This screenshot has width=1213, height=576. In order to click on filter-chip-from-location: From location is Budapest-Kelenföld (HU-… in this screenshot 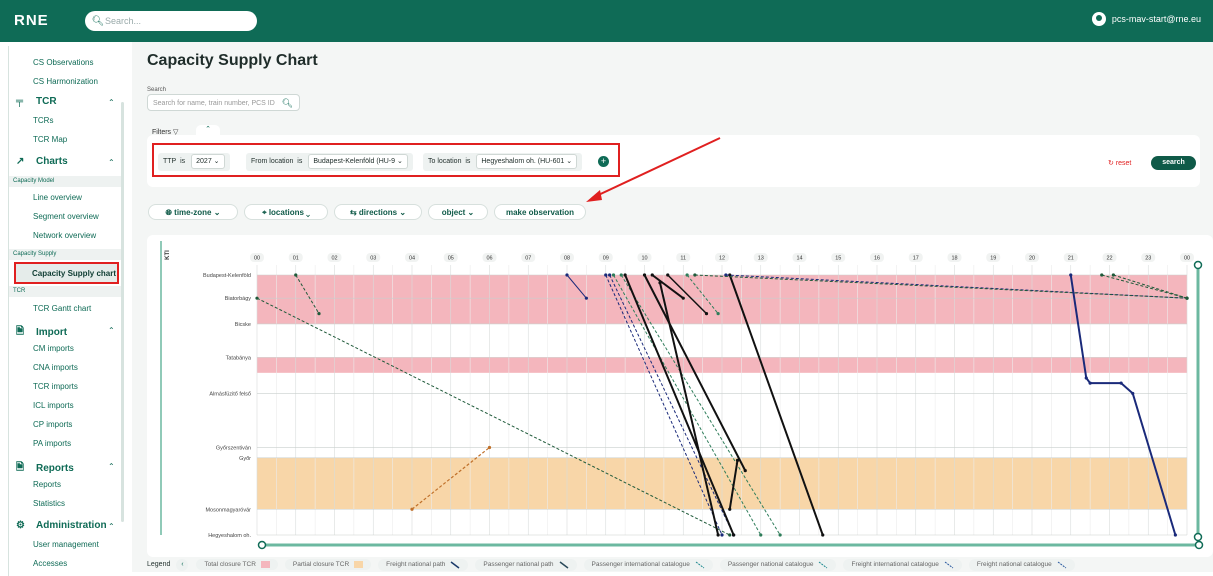, I will do `click(329, 162)`.